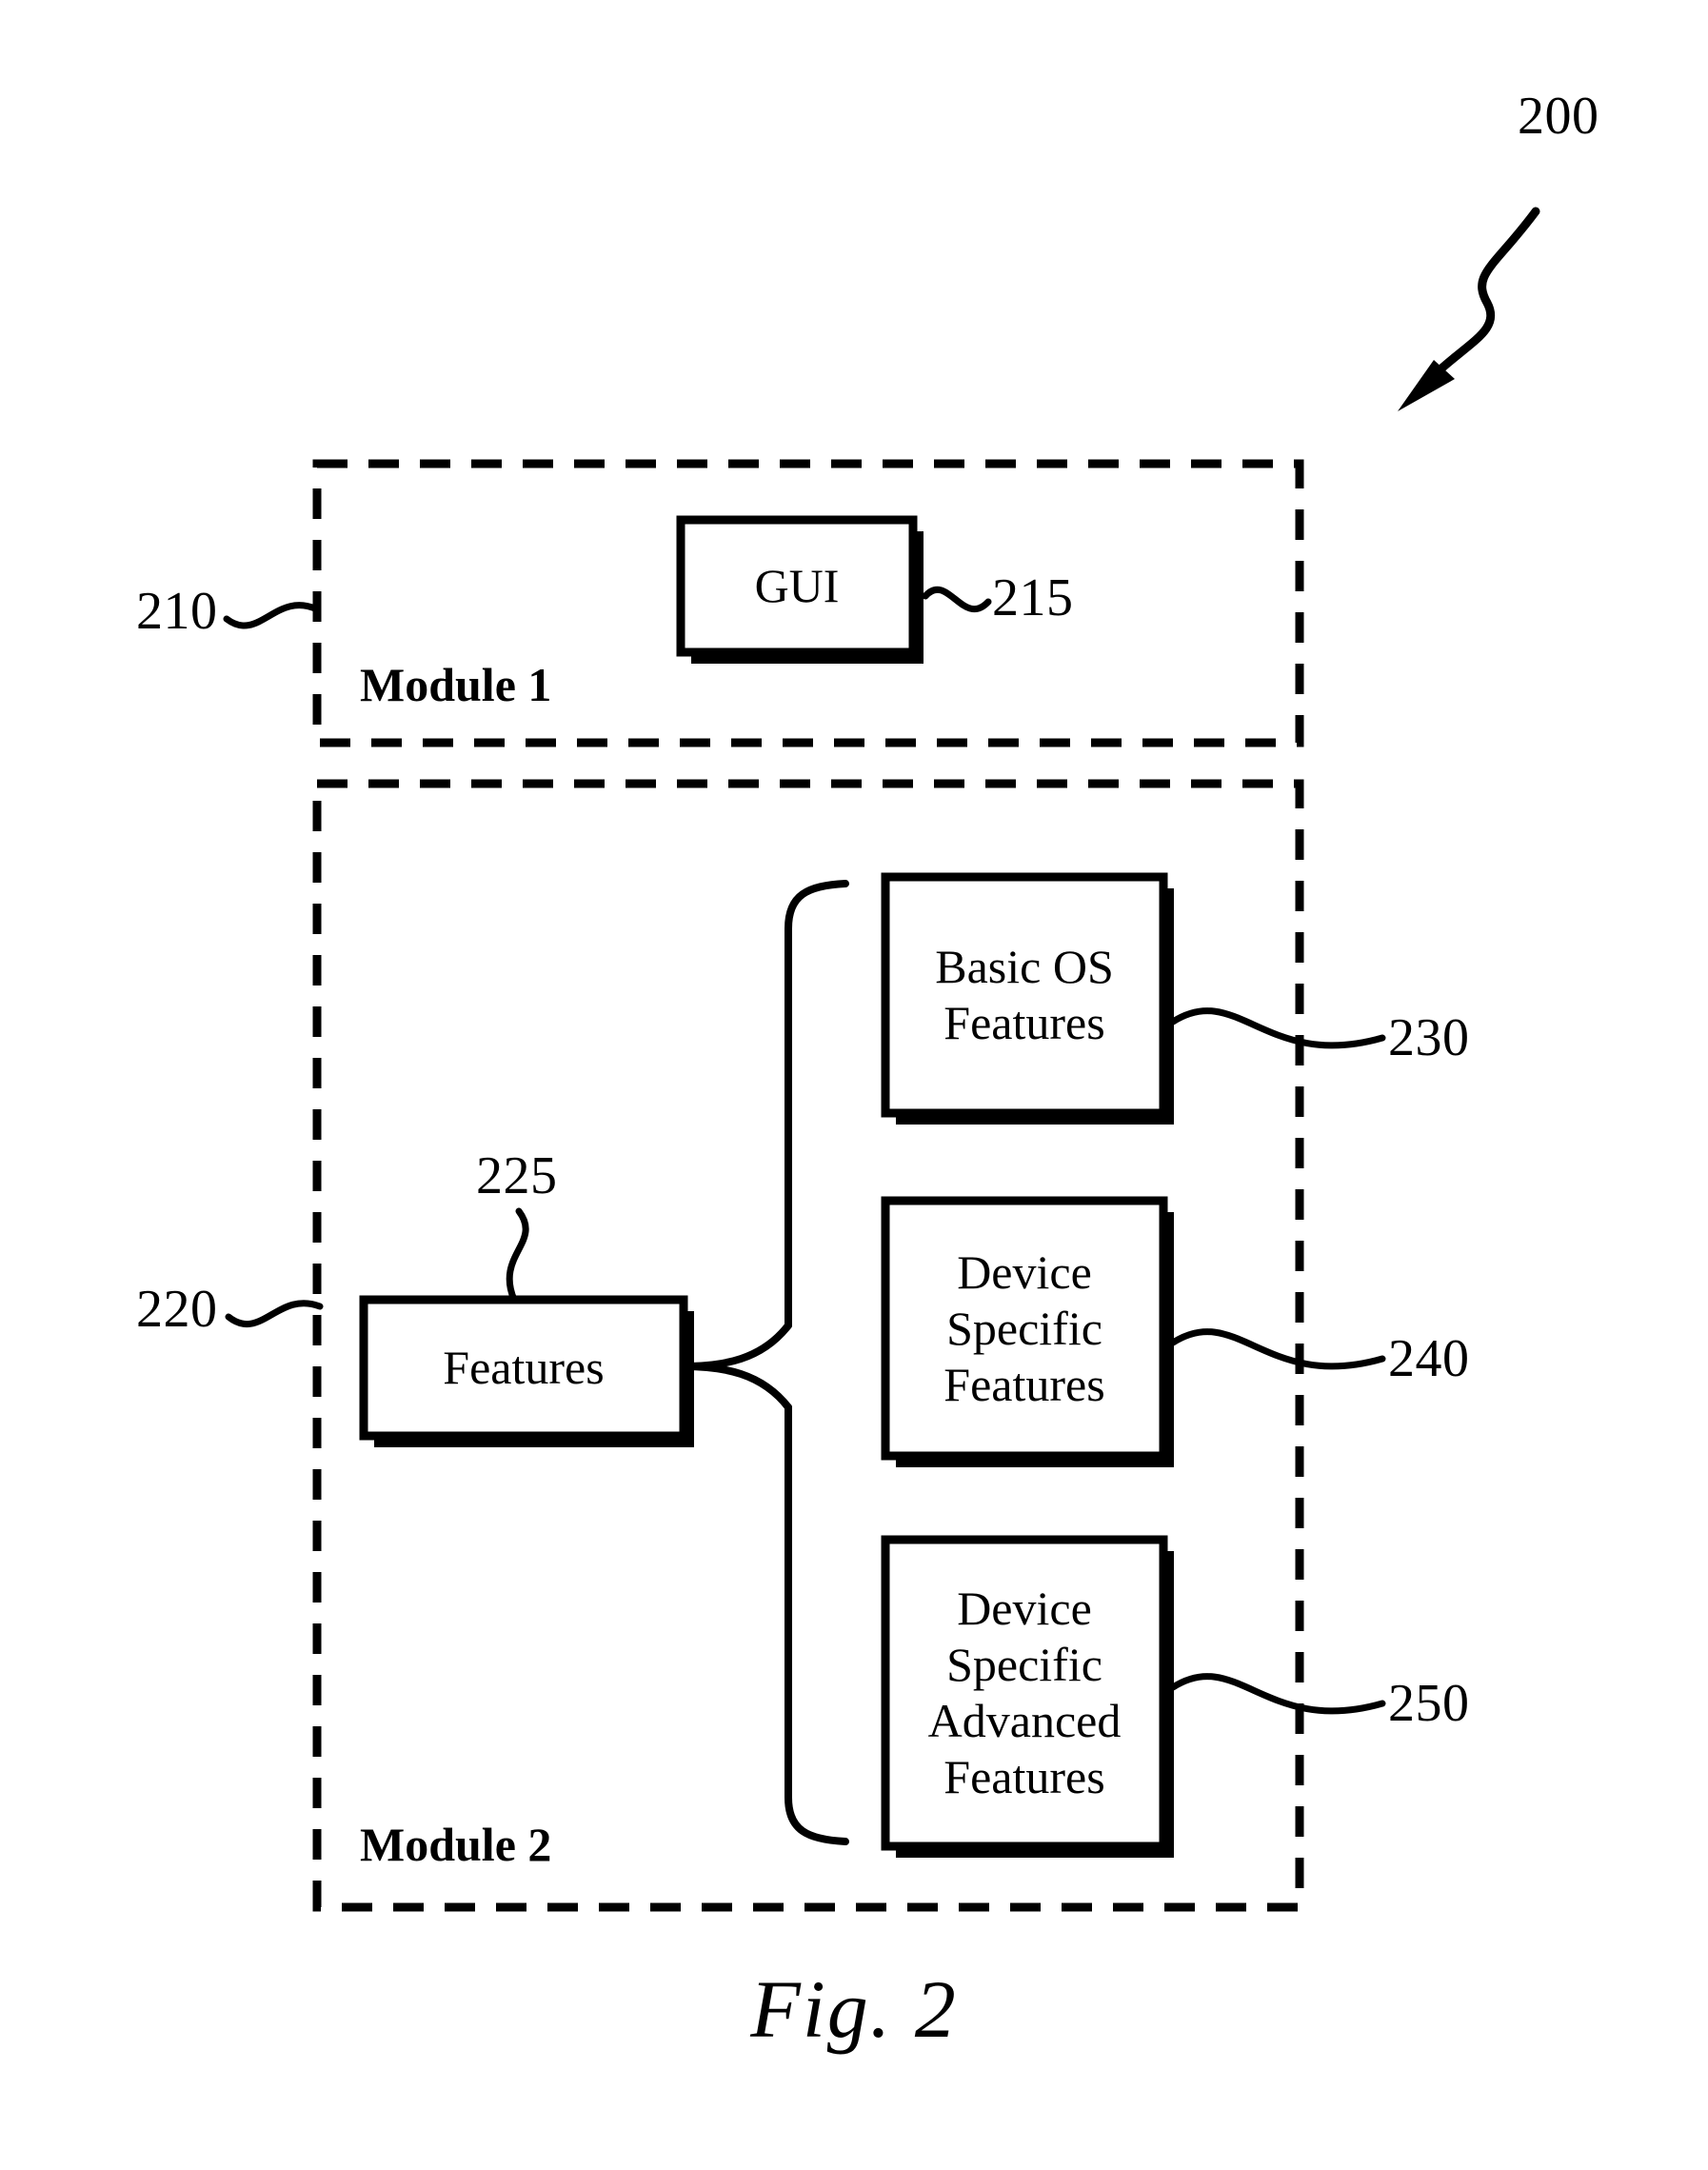 The image size is (1708, 2170). What do you see at coordinates (1429, 1037) in the screenshot?
I see `basic-os-features-ref-230: 230` at bounding box center [1429, 1037].